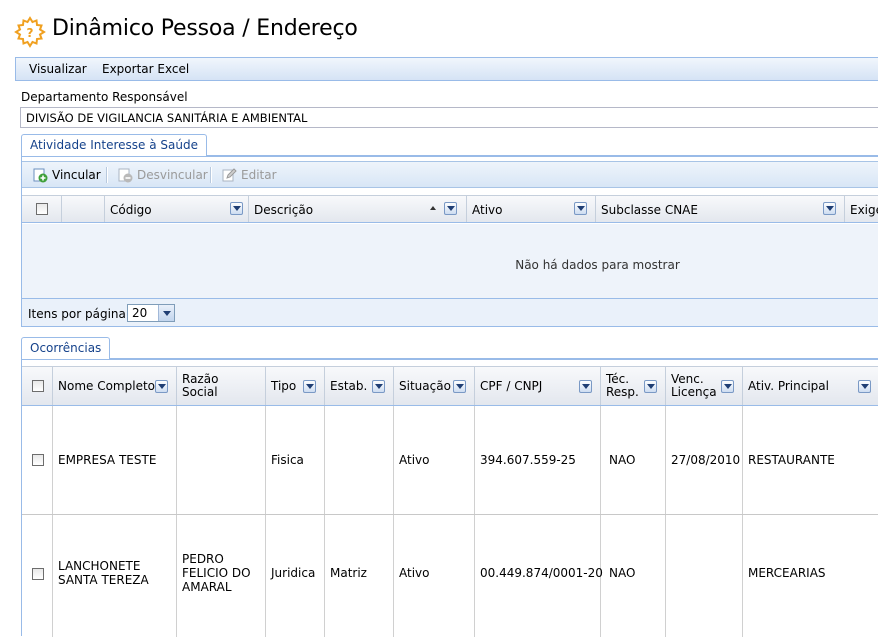 The height and width of the screenshot is (637, 878). Describe the element at coordinates (541, 573) in the screenshot. I see `cell-cpf-text: 00.449.874/0001-20` at that location.